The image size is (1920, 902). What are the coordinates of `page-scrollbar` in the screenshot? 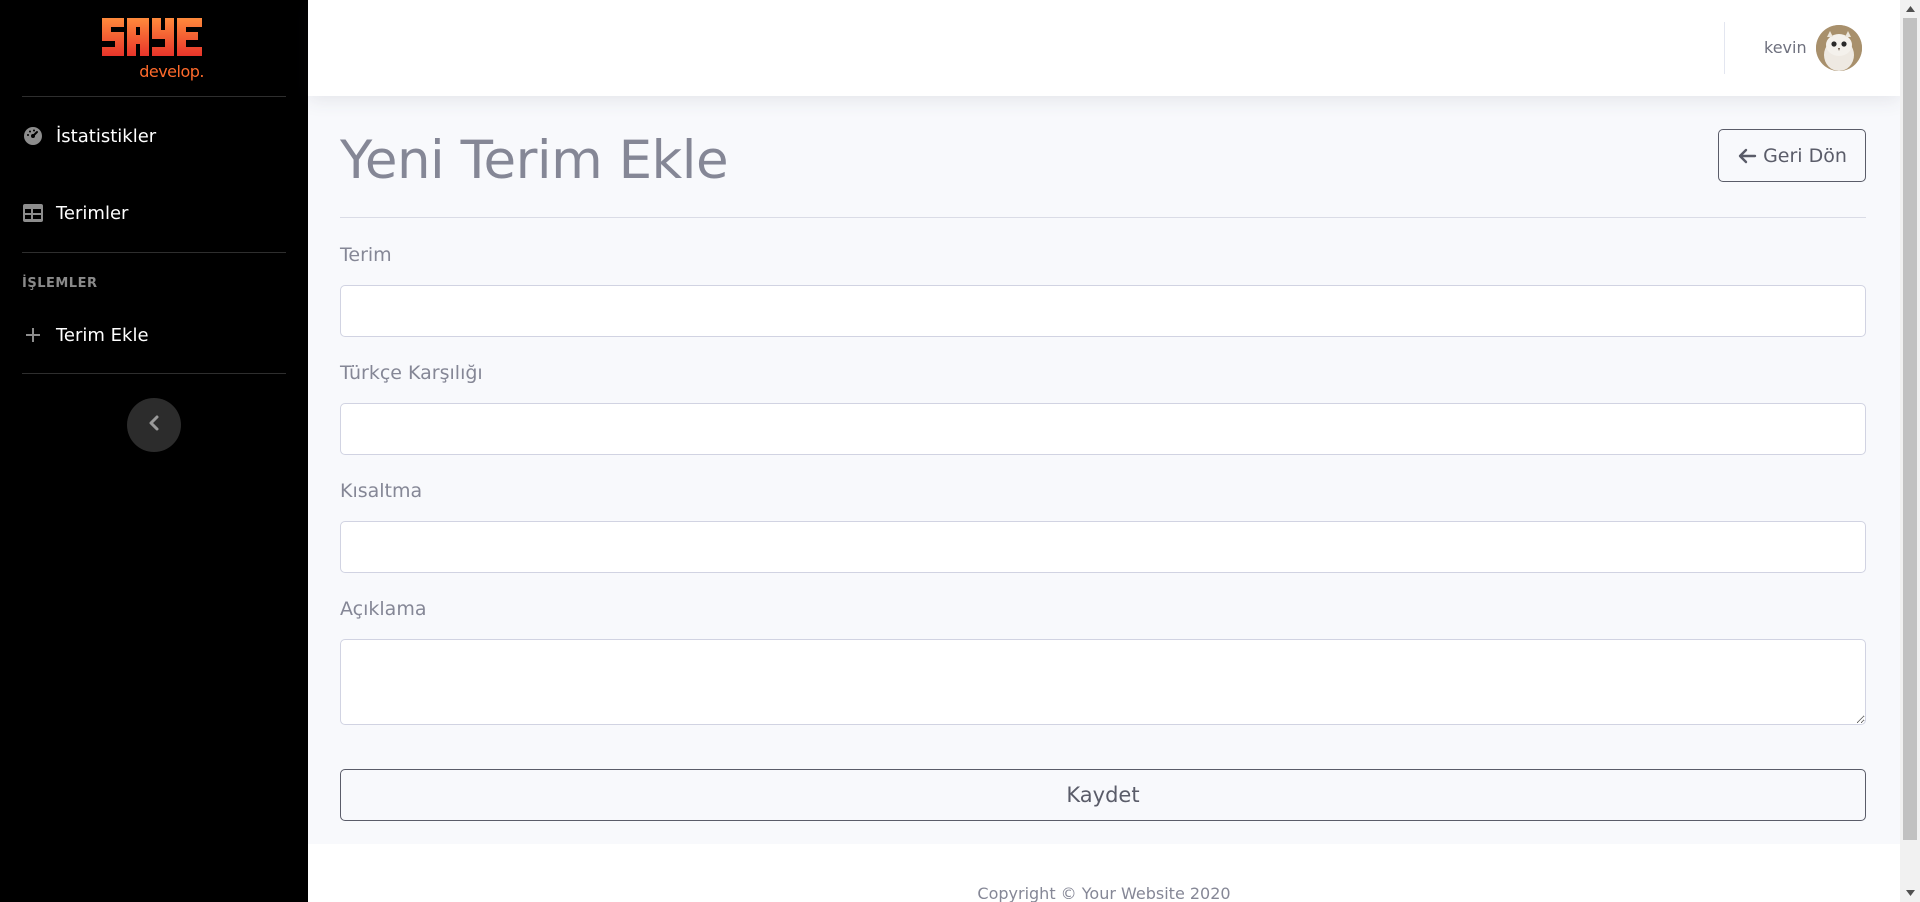 It's located at (1910, 451).